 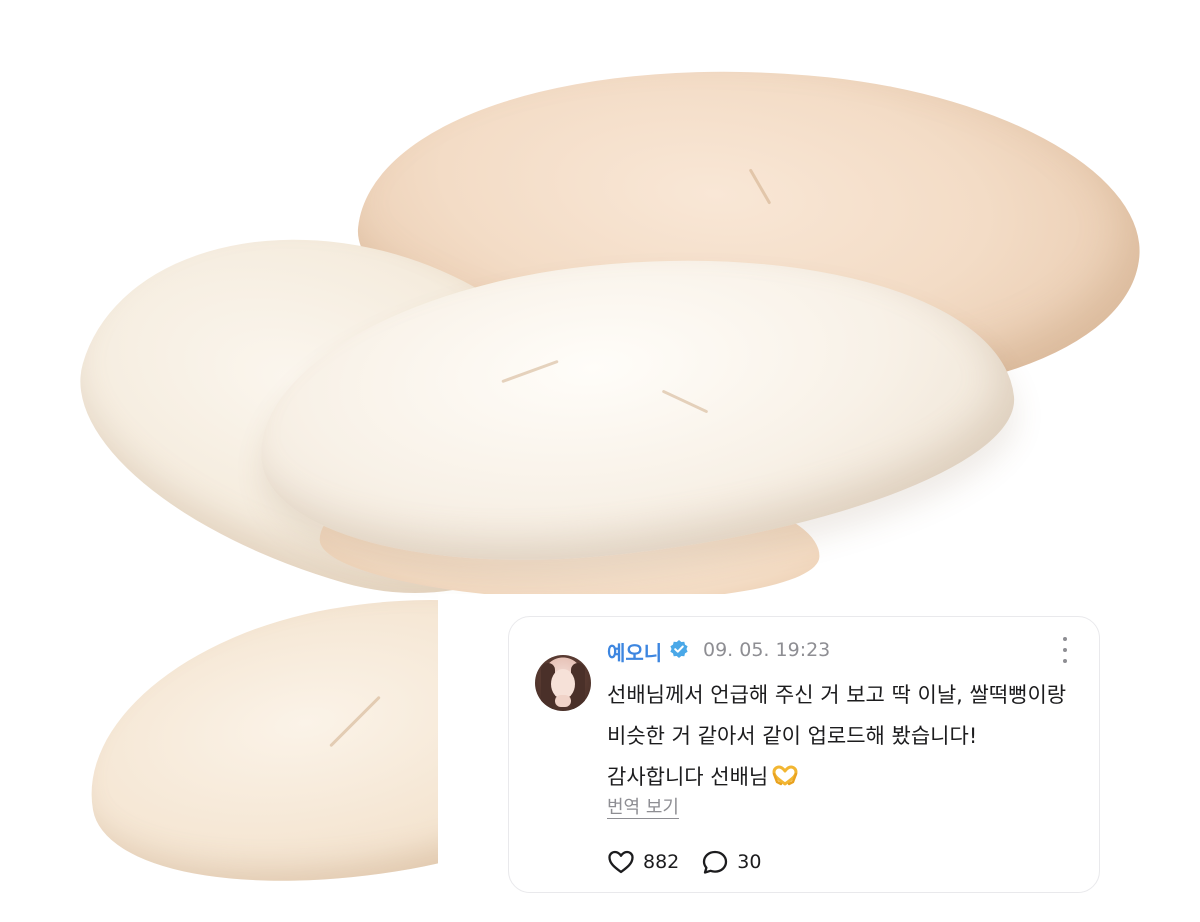 I want to click on heart-outline-icon, so click(x=621, y=862).